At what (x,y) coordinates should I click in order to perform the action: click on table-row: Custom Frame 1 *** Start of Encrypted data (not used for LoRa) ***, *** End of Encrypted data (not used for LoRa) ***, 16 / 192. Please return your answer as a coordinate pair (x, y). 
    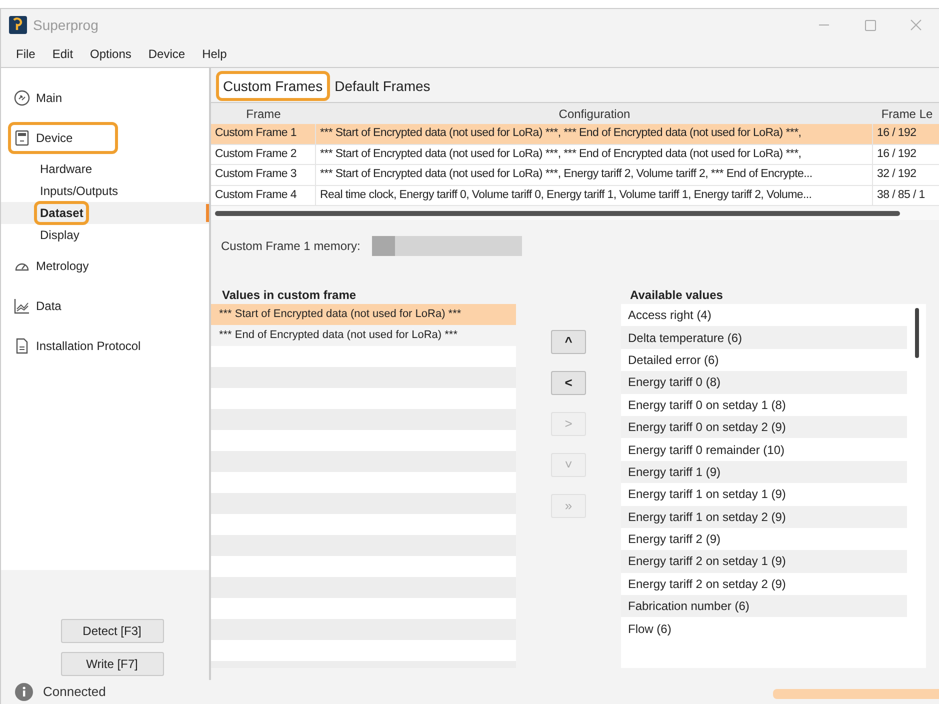
    Looking at the image, I should click on (575, 134).